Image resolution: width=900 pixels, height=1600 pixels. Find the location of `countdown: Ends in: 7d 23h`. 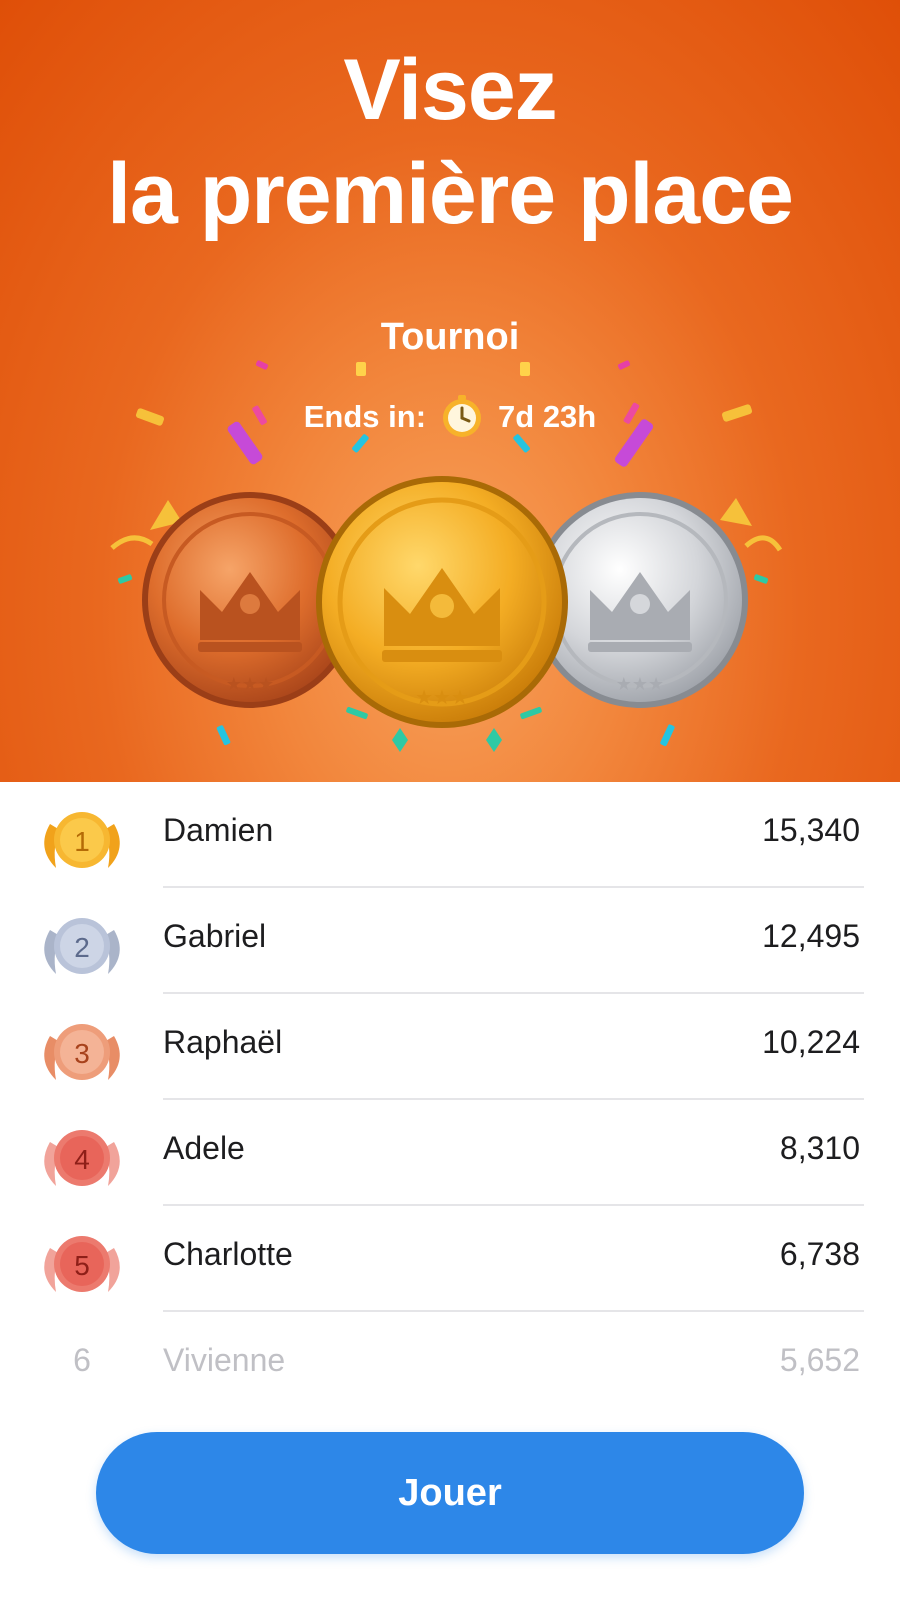

countdown: Ends in: 7d 23h is located at coordinates (450, 417).